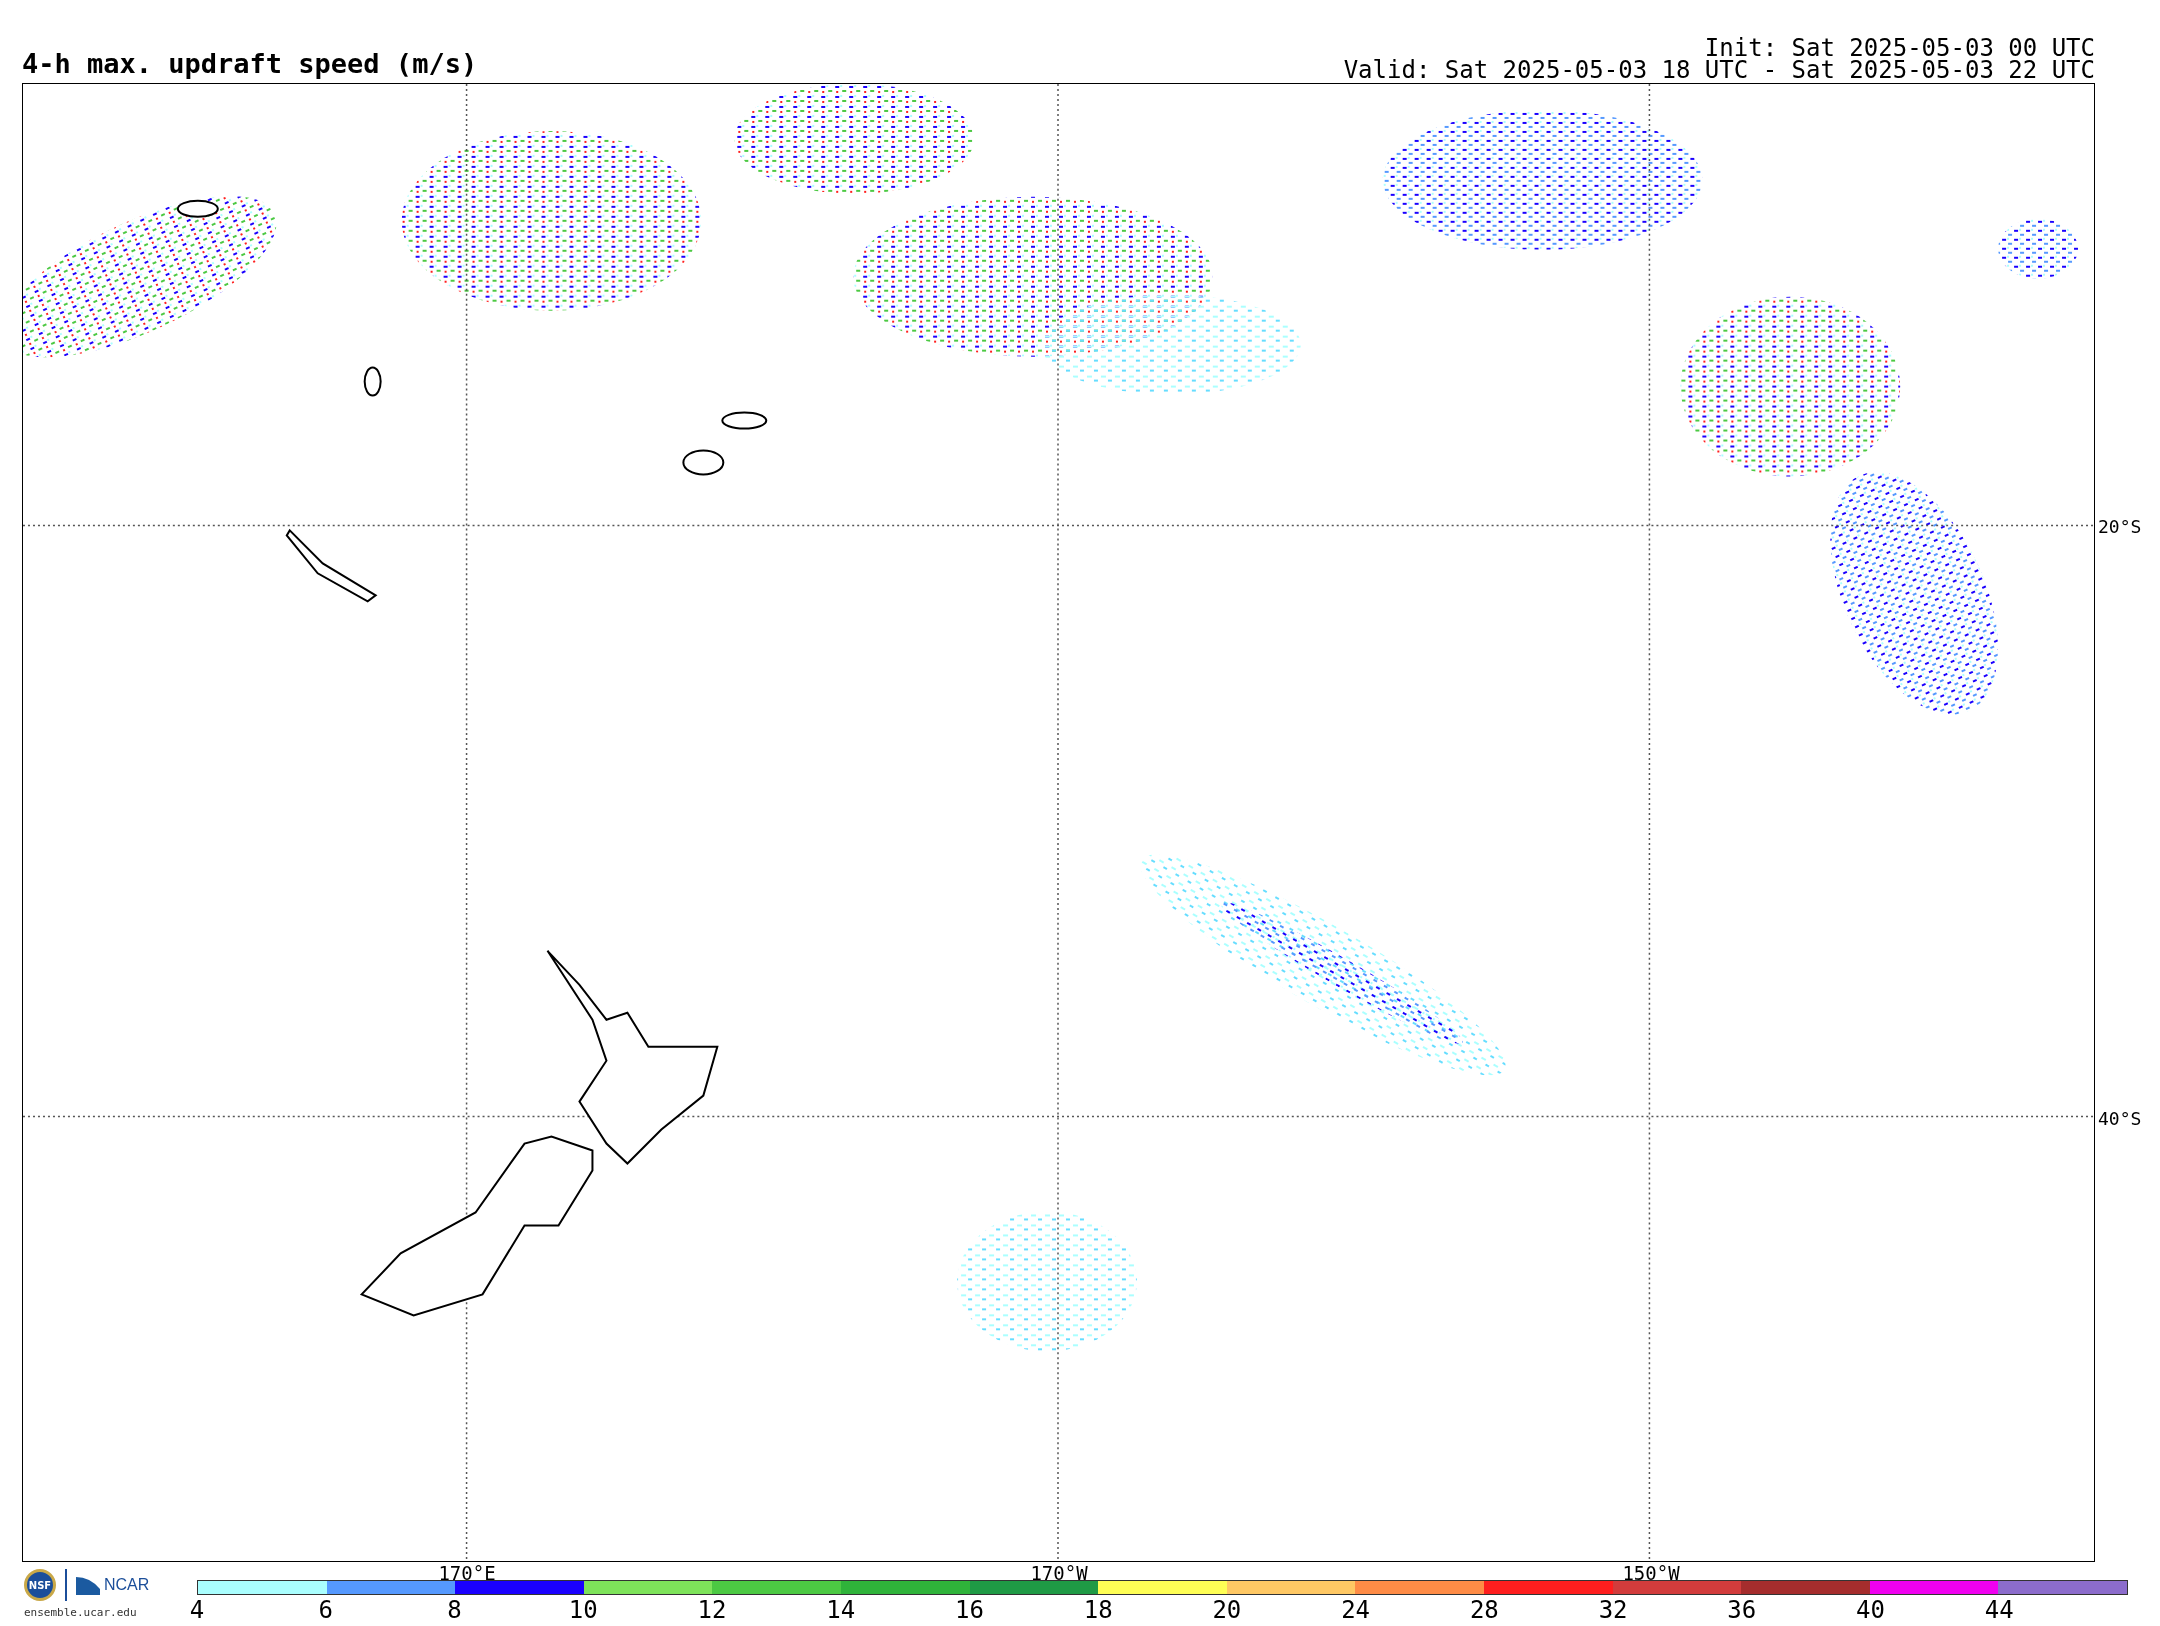 This screenshot has height=1626, width=2160. What do you see at coordinates (80, 1612) in the screenshot?
I see `site-url: ensemble.ucar.edu` at bounding box center [80, 1612].